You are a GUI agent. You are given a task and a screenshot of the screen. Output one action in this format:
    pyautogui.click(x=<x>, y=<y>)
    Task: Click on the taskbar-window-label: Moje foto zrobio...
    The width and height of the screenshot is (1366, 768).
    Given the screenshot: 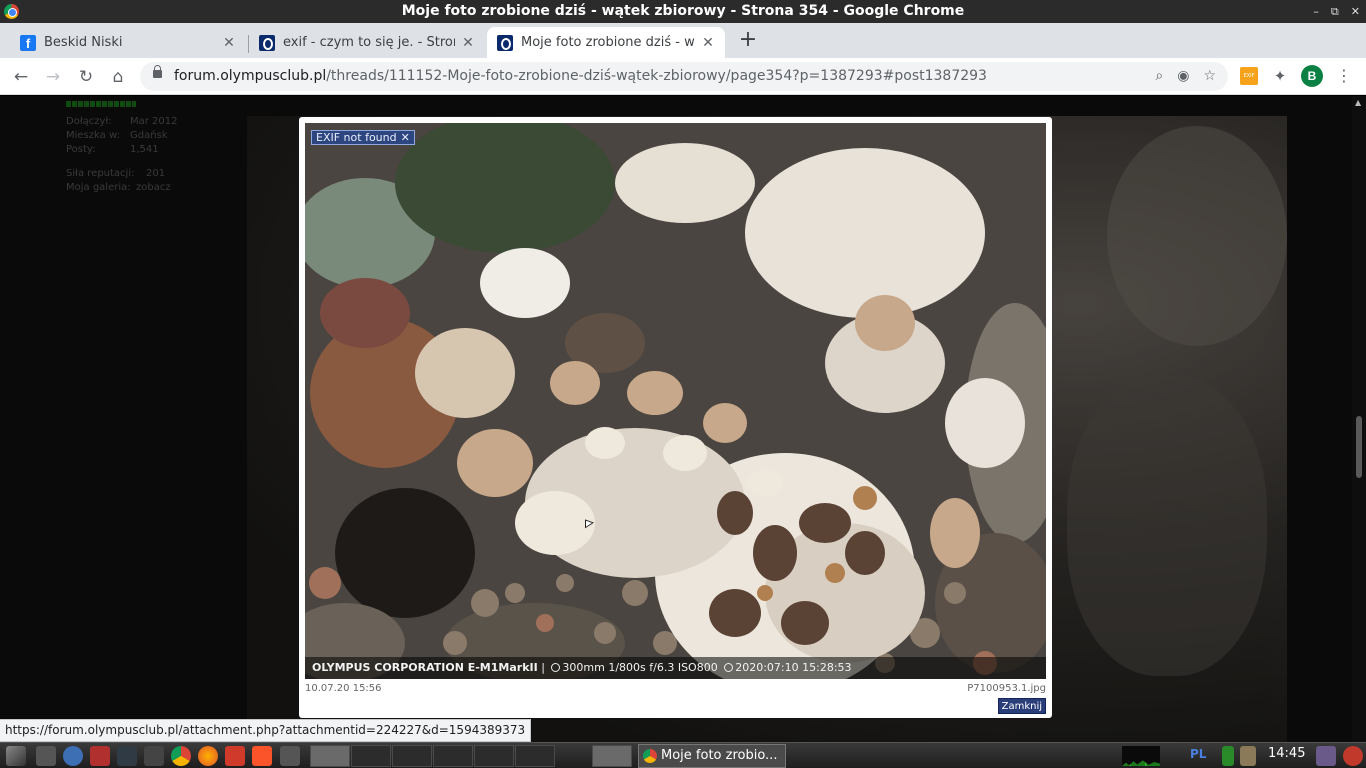 What is the action you would take?
    pyautogui.click(x=719, y=755)
    